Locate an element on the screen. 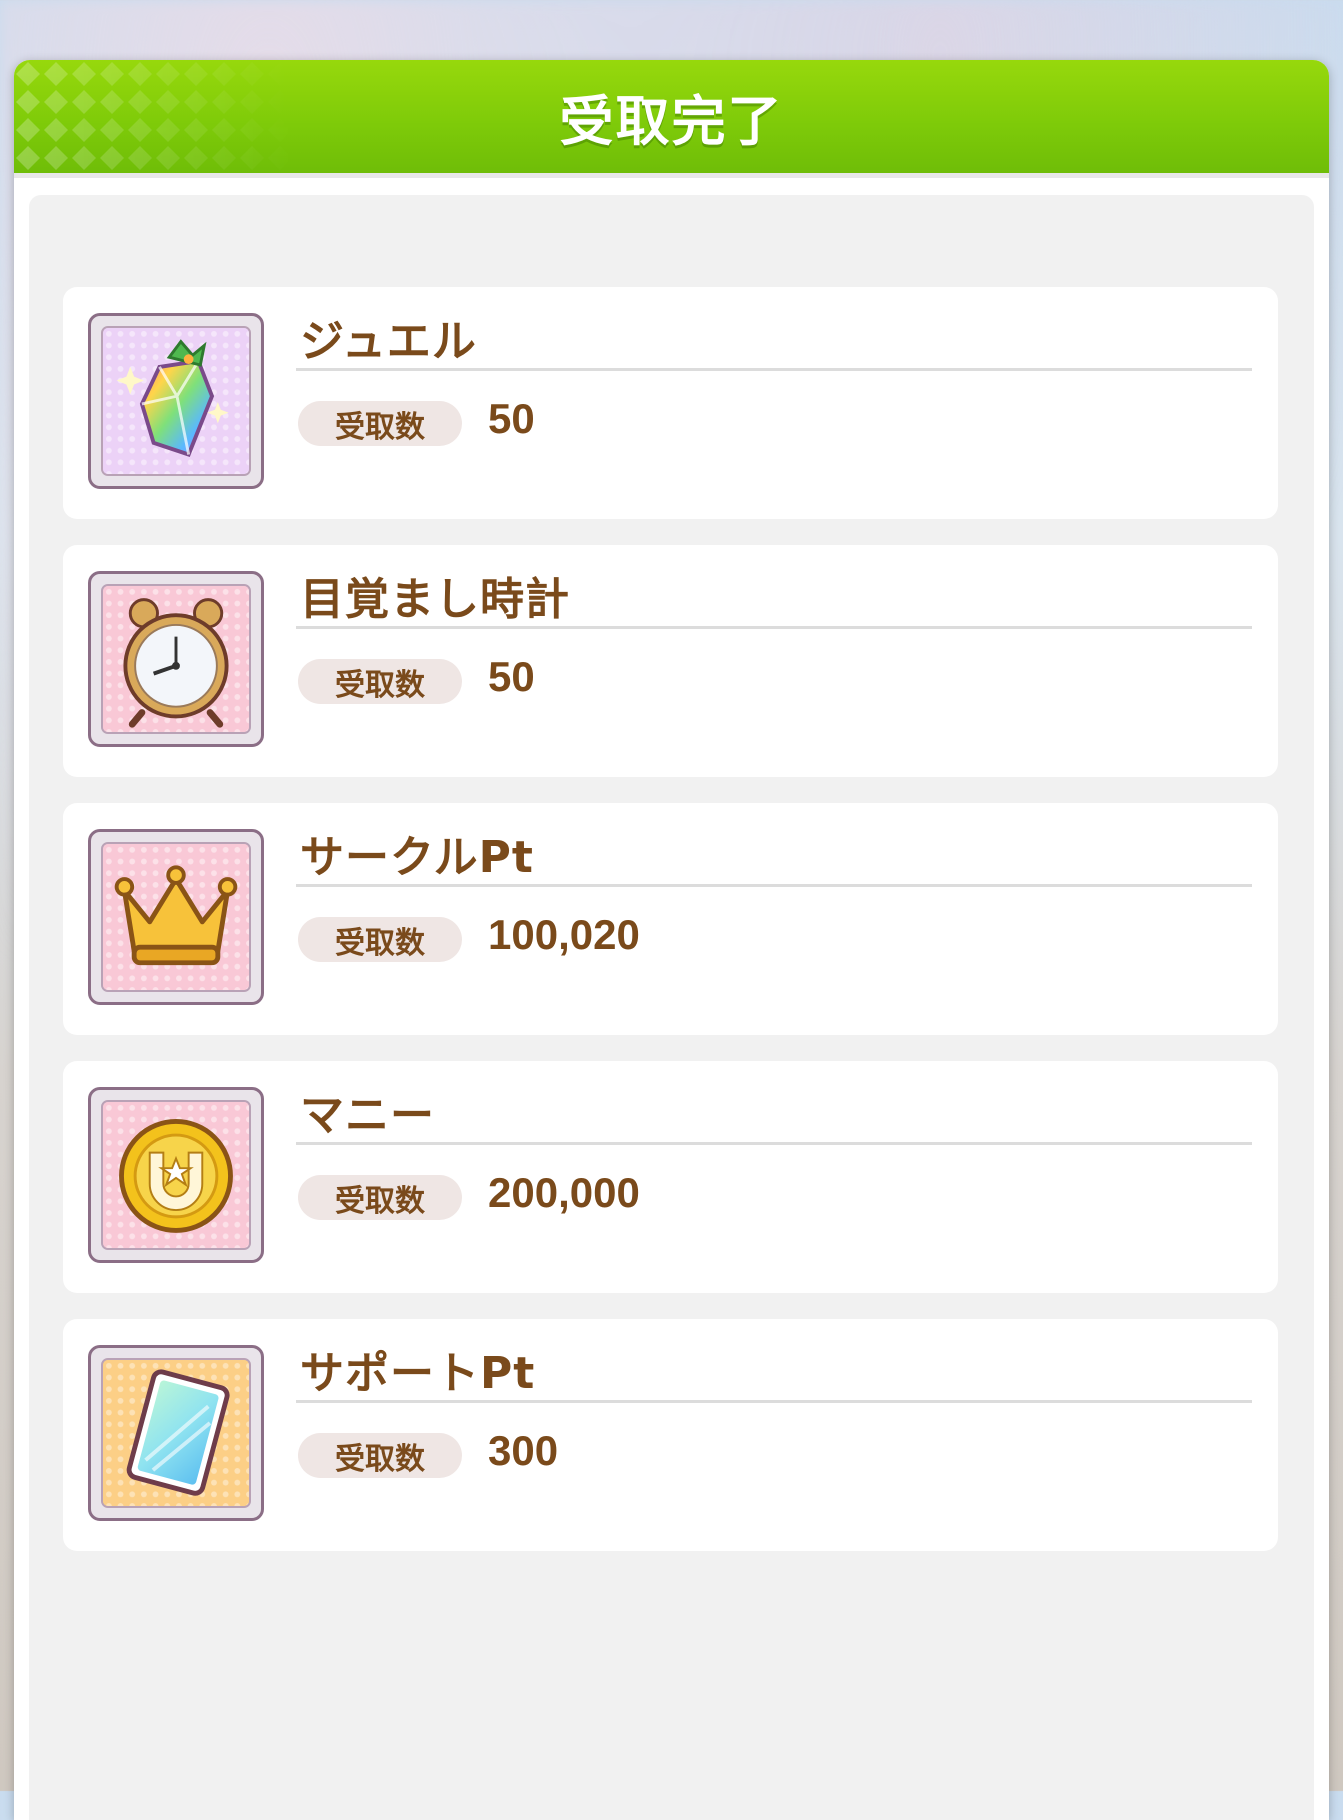 The image size is (1343, 1820). dialog-header: 受取完了 is located at coordinates (671, 119).